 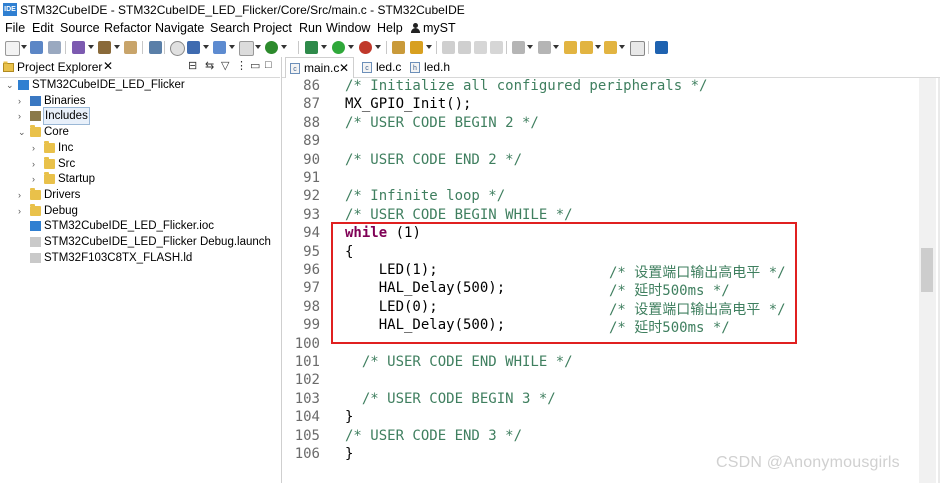 What do you see at coordinates (139, 132) in the screenshot?
I see `tree-item: ⌄ Core` at bounding box center [139, 132].